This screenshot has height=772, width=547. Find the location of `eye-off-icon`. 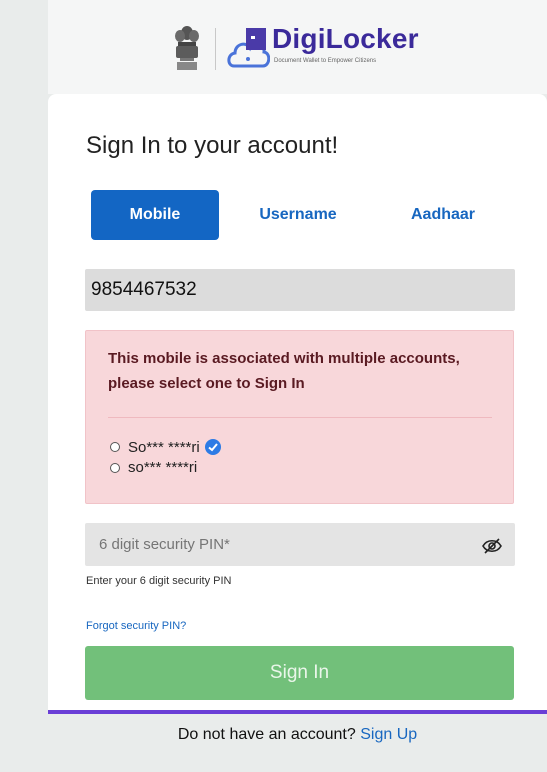

eye-off-icon is located at coordinates (492, 546).